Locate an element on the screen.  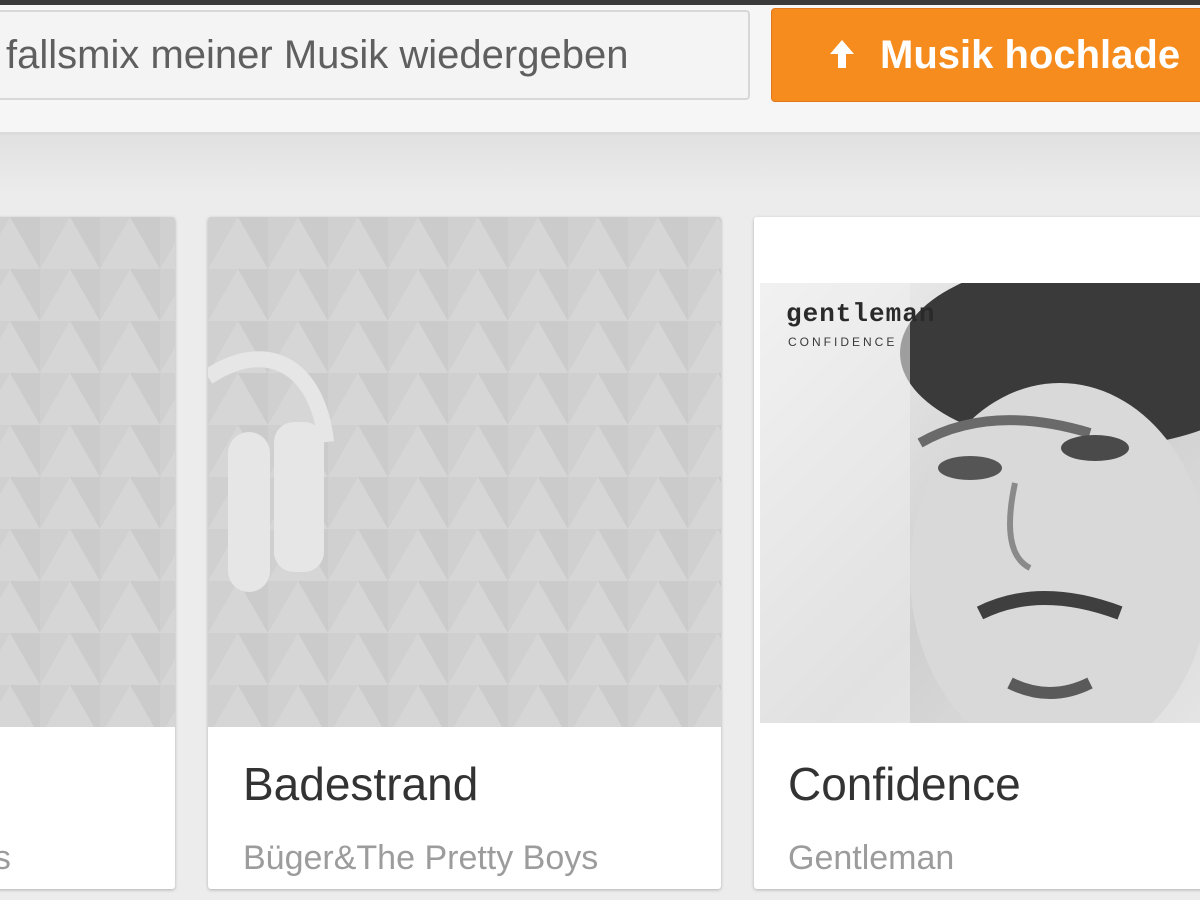
upload-music-label: Musik hochlade is located at coordinates (1030, 55).